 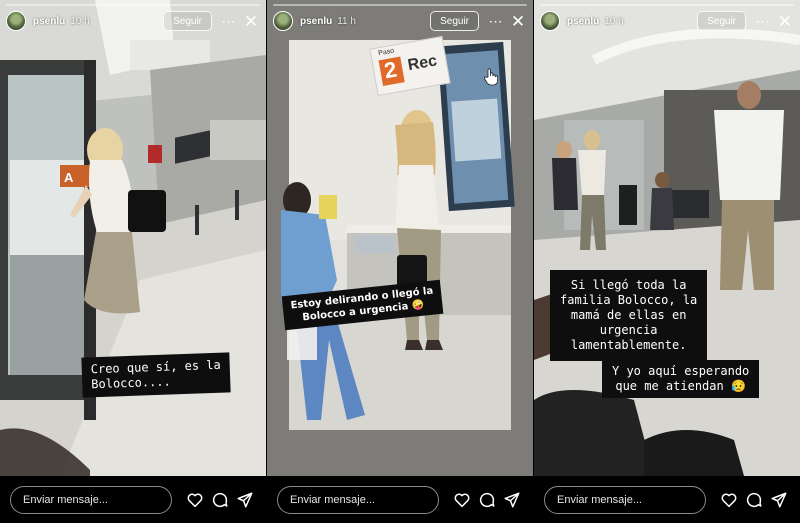 What do you see at coordinates (680, 386) in the screenshot?
I see `caption-line: que me atiendan 😥` at bounding box center [680, 386].